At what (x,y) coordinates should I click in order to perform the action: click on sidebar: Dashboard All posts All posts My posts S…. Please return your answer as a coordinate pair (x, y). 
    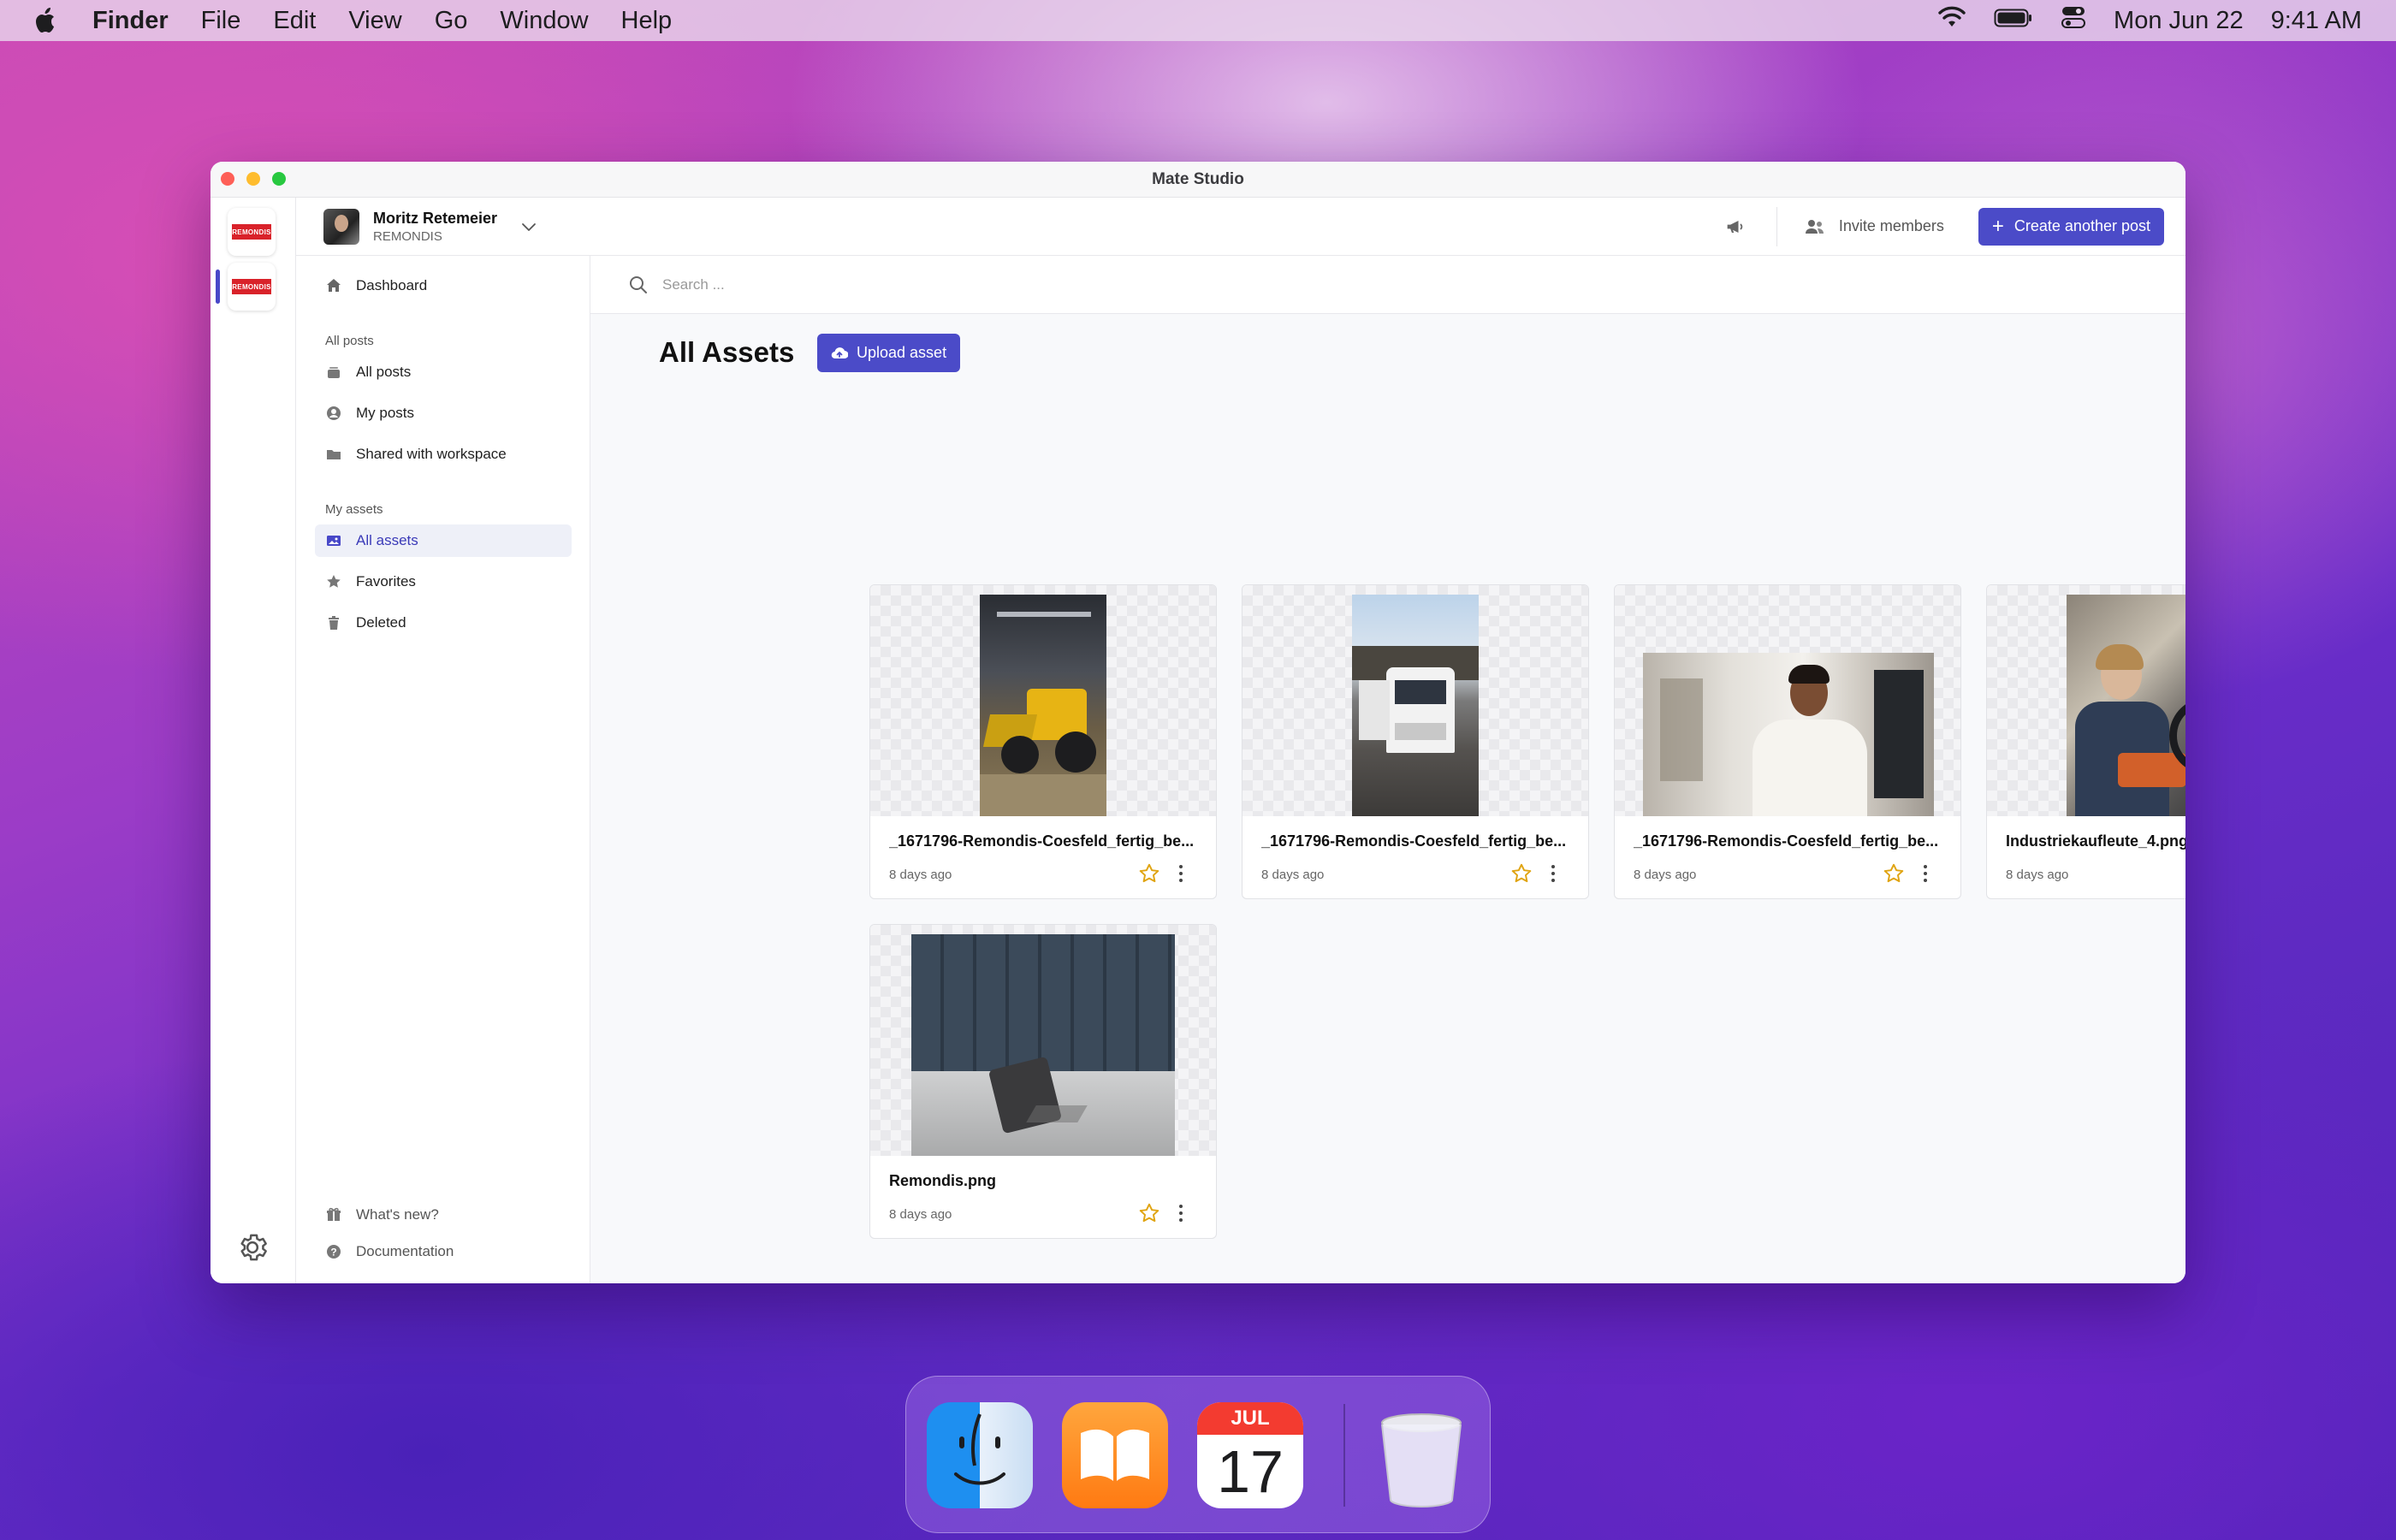
    Looking at the image, I should click on (443, 769).